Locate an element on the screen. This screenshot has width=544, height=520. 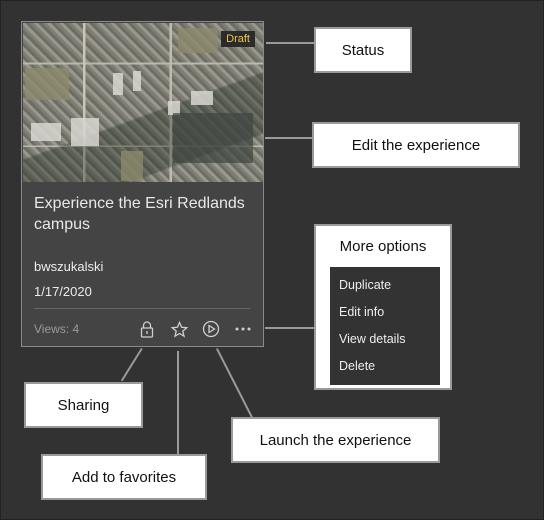
owner-name: bwszukalski is located at coordinates (69, 266).